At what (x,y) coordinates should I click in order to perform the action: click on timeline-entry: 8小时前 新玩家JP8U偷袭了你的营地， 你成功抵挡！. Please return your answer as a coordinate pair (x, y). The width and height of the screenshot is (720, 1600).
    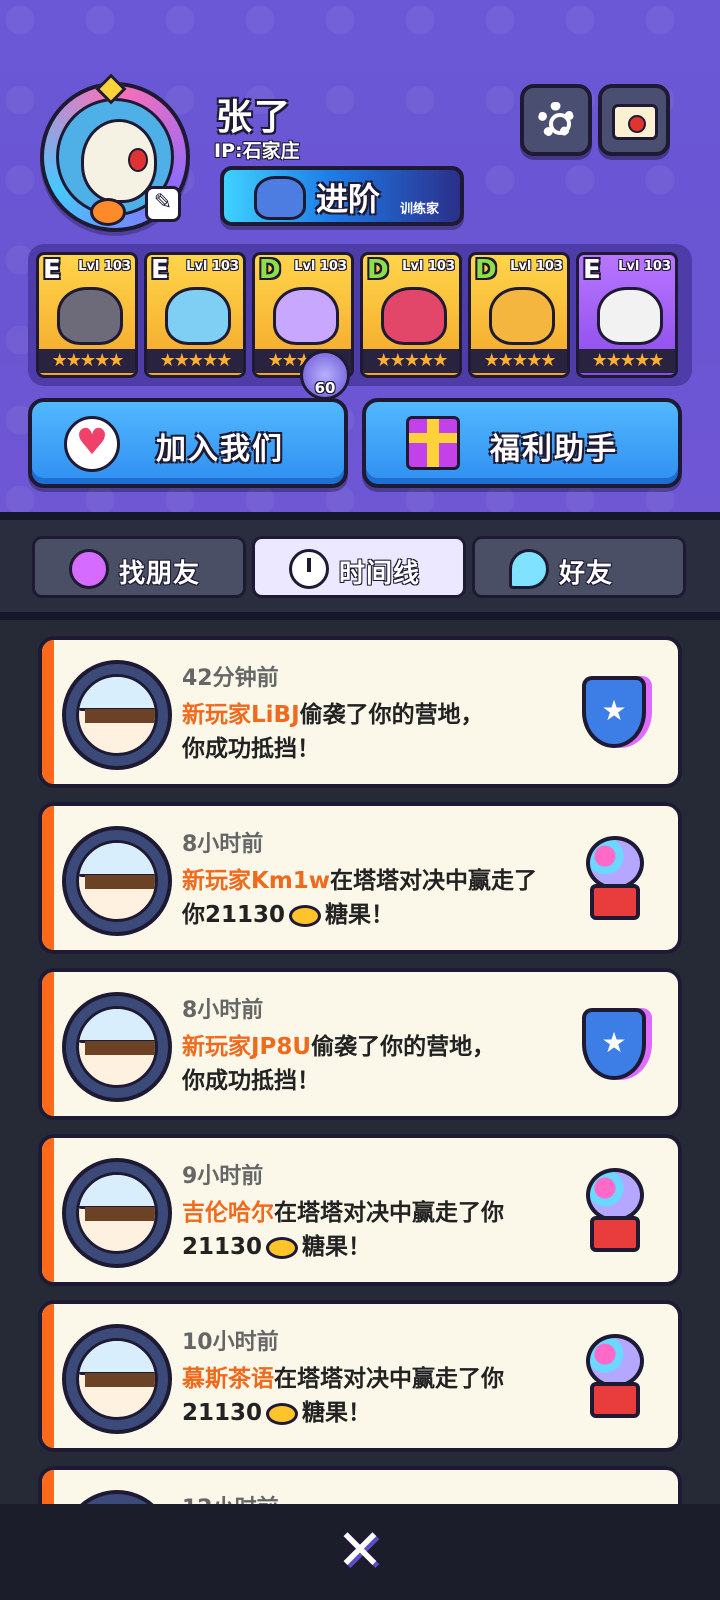
    Looking at the image, I should click on (360, 1044).